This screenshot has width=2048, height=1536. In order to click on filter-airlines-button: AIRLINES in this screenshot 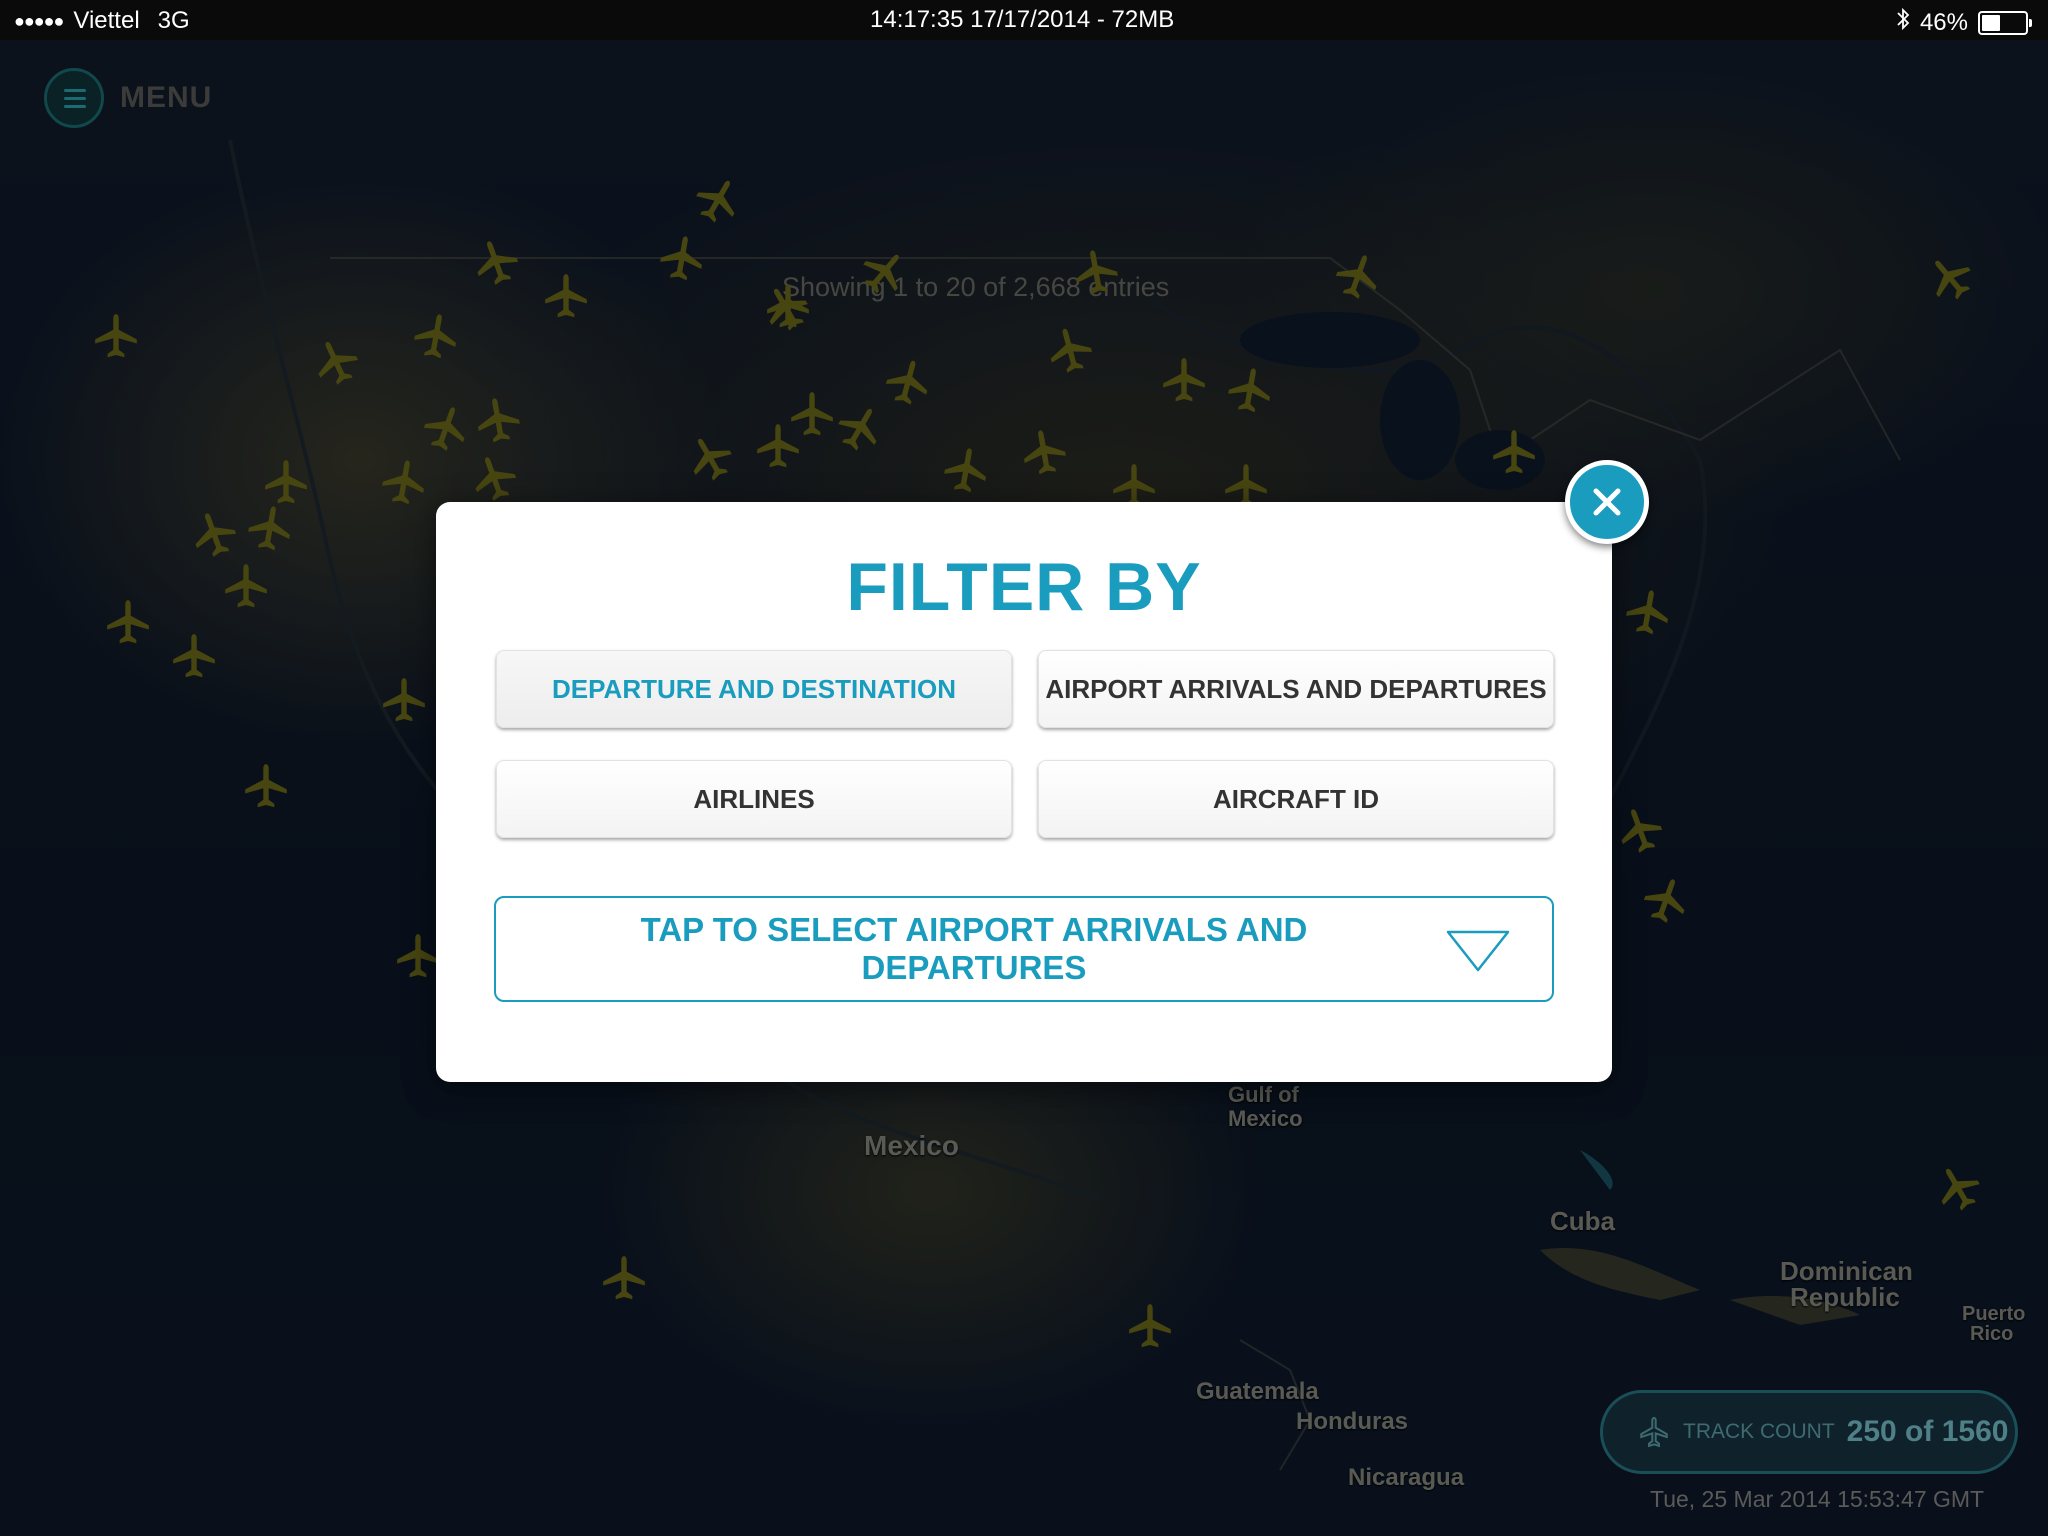, I will do `click(754, 799)`.